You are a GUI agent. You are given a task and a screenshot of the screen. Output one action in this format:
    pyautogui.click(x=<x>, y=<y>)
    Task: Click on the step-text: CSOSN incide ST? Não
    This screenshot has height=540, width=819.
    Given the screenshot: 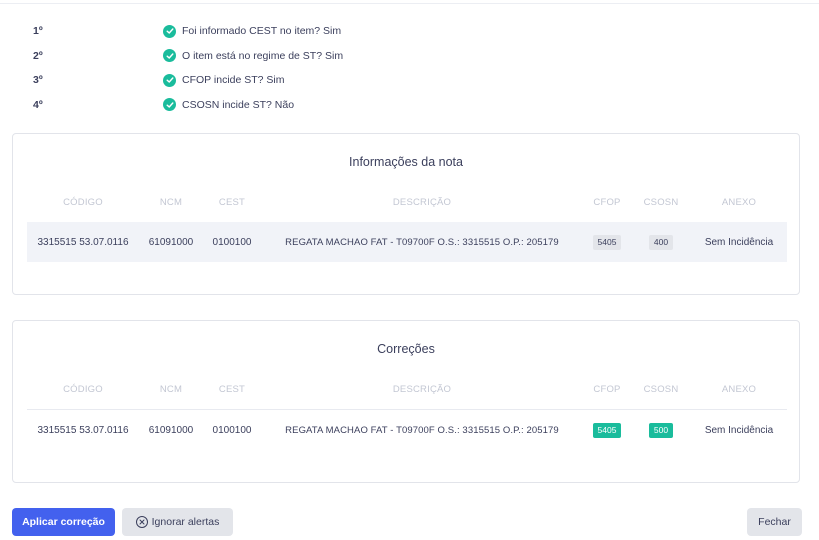 What is the action you would take?
    pyautogui.click(x=238, y=104)
    